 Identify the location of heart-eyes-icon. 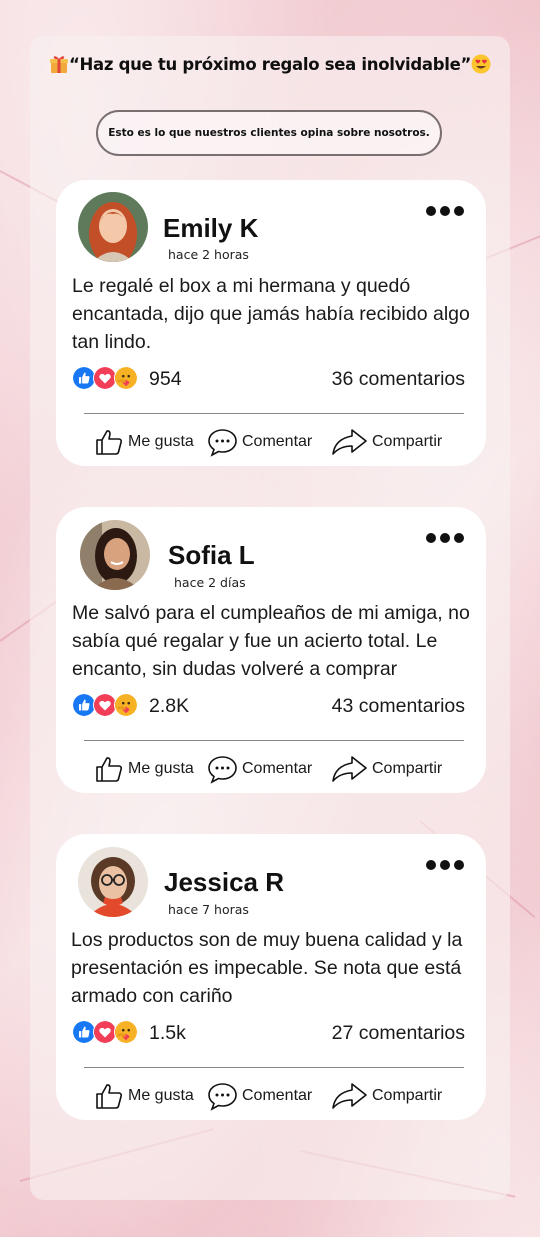
(481, 64).